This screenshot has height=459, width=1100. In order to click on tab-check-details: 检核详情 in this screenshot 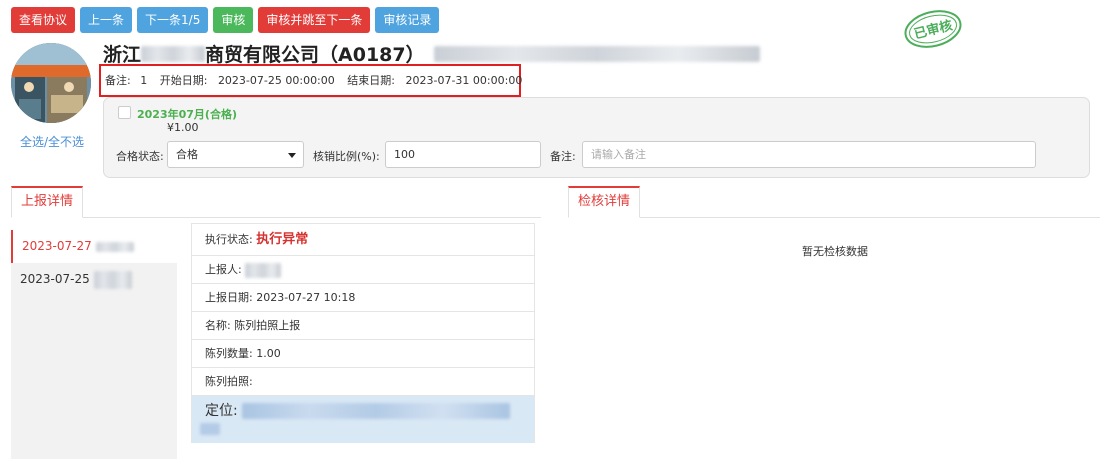, I will do `click(604, 202)`.